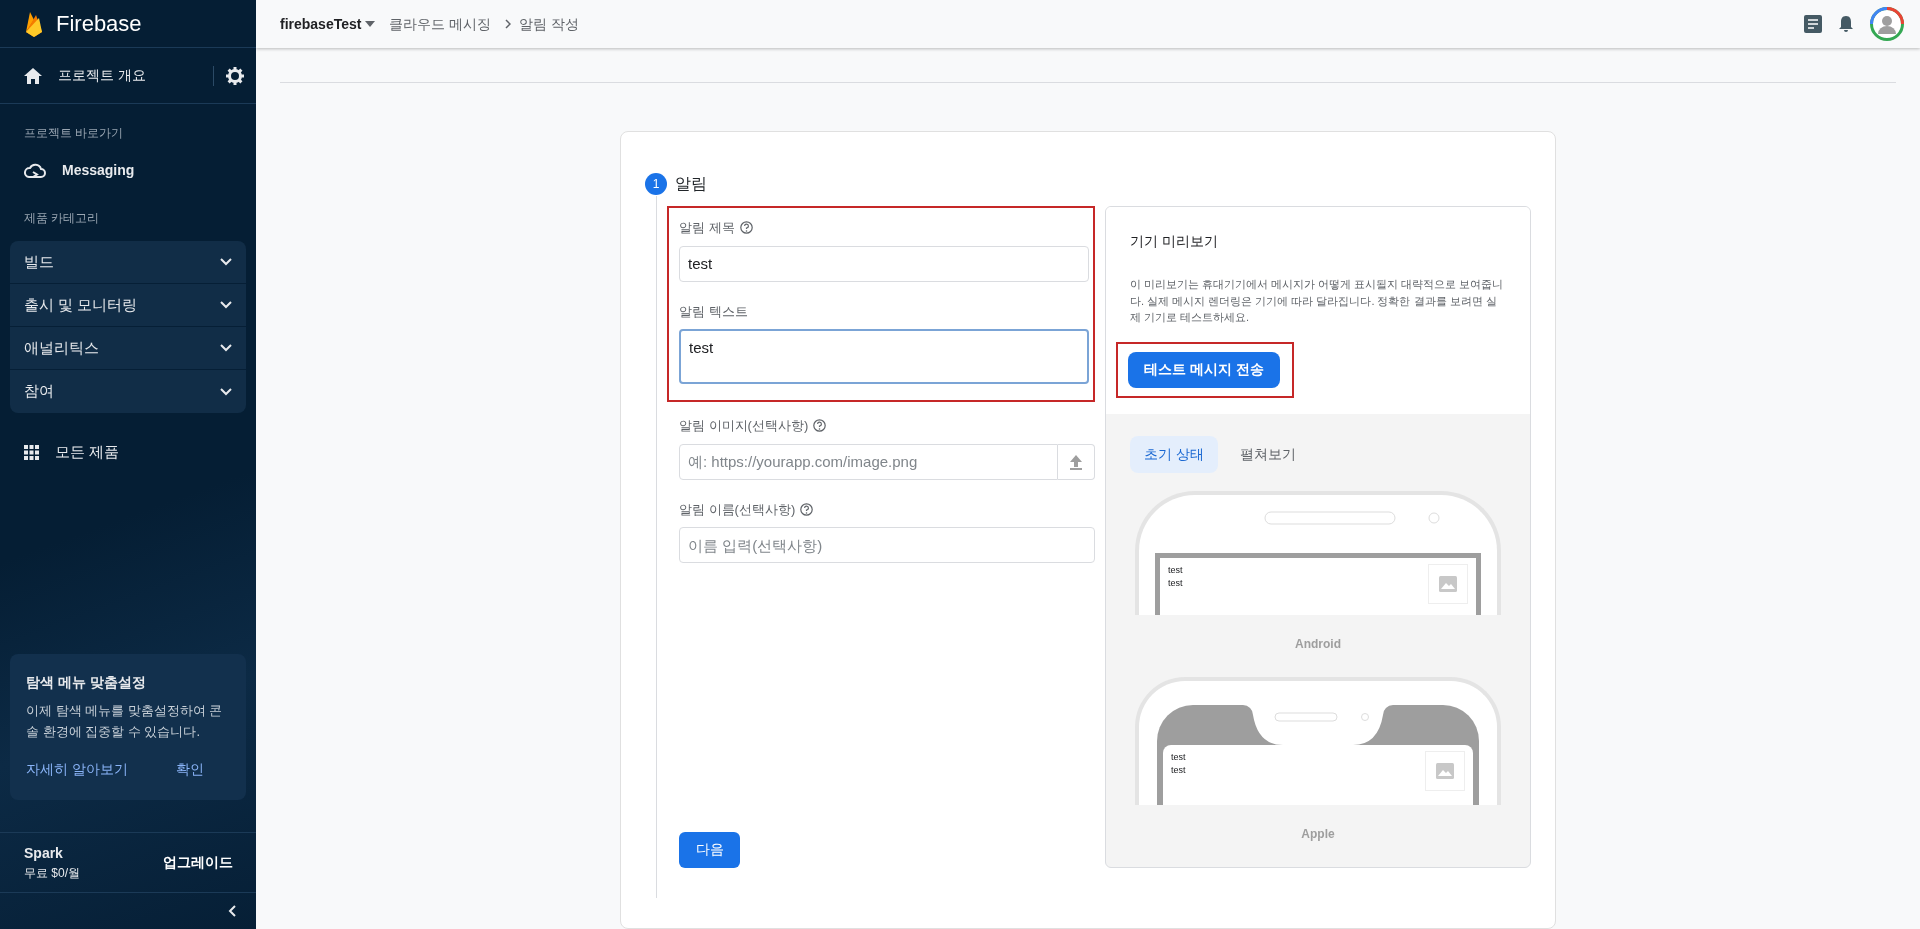 Image resolution: width=1920 pixels, height=929 pixels. I want to click on bell-icon, so click(1846, 24).